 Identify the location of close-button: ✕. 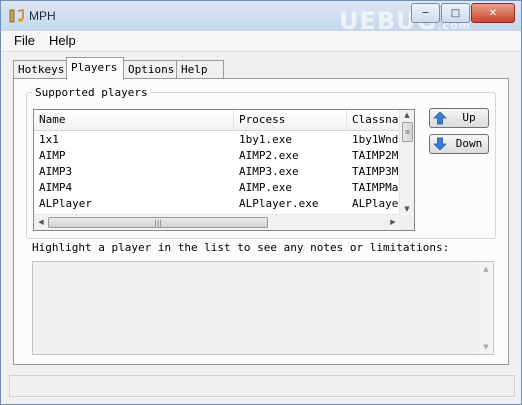
(493, 13).